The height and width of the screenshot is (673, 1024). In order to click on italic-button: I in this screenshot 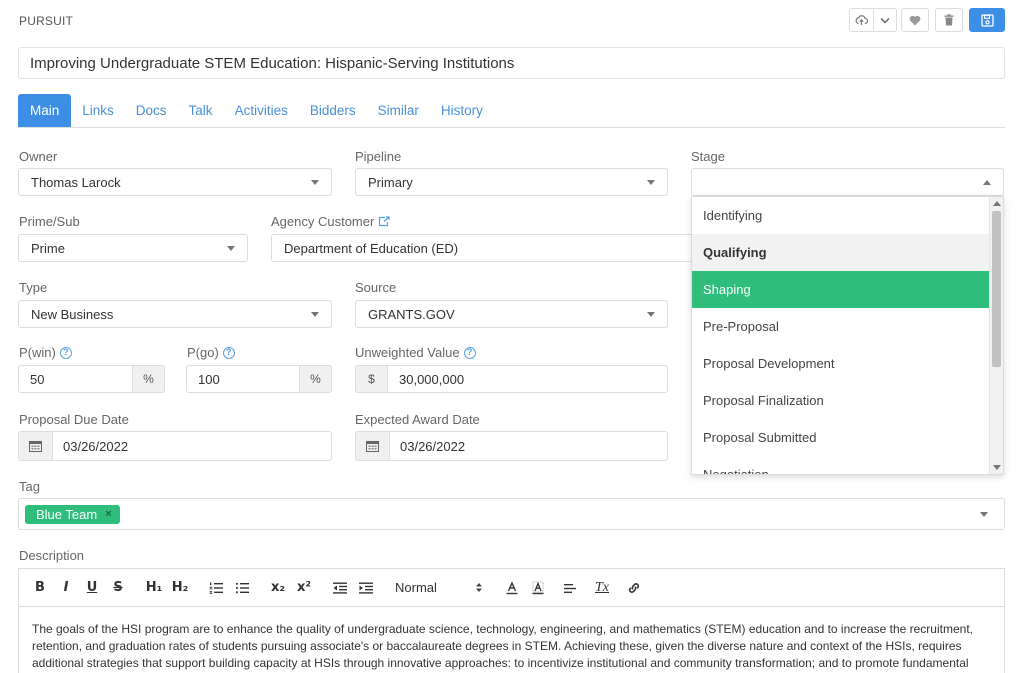, I will do `click(66, 588)`.